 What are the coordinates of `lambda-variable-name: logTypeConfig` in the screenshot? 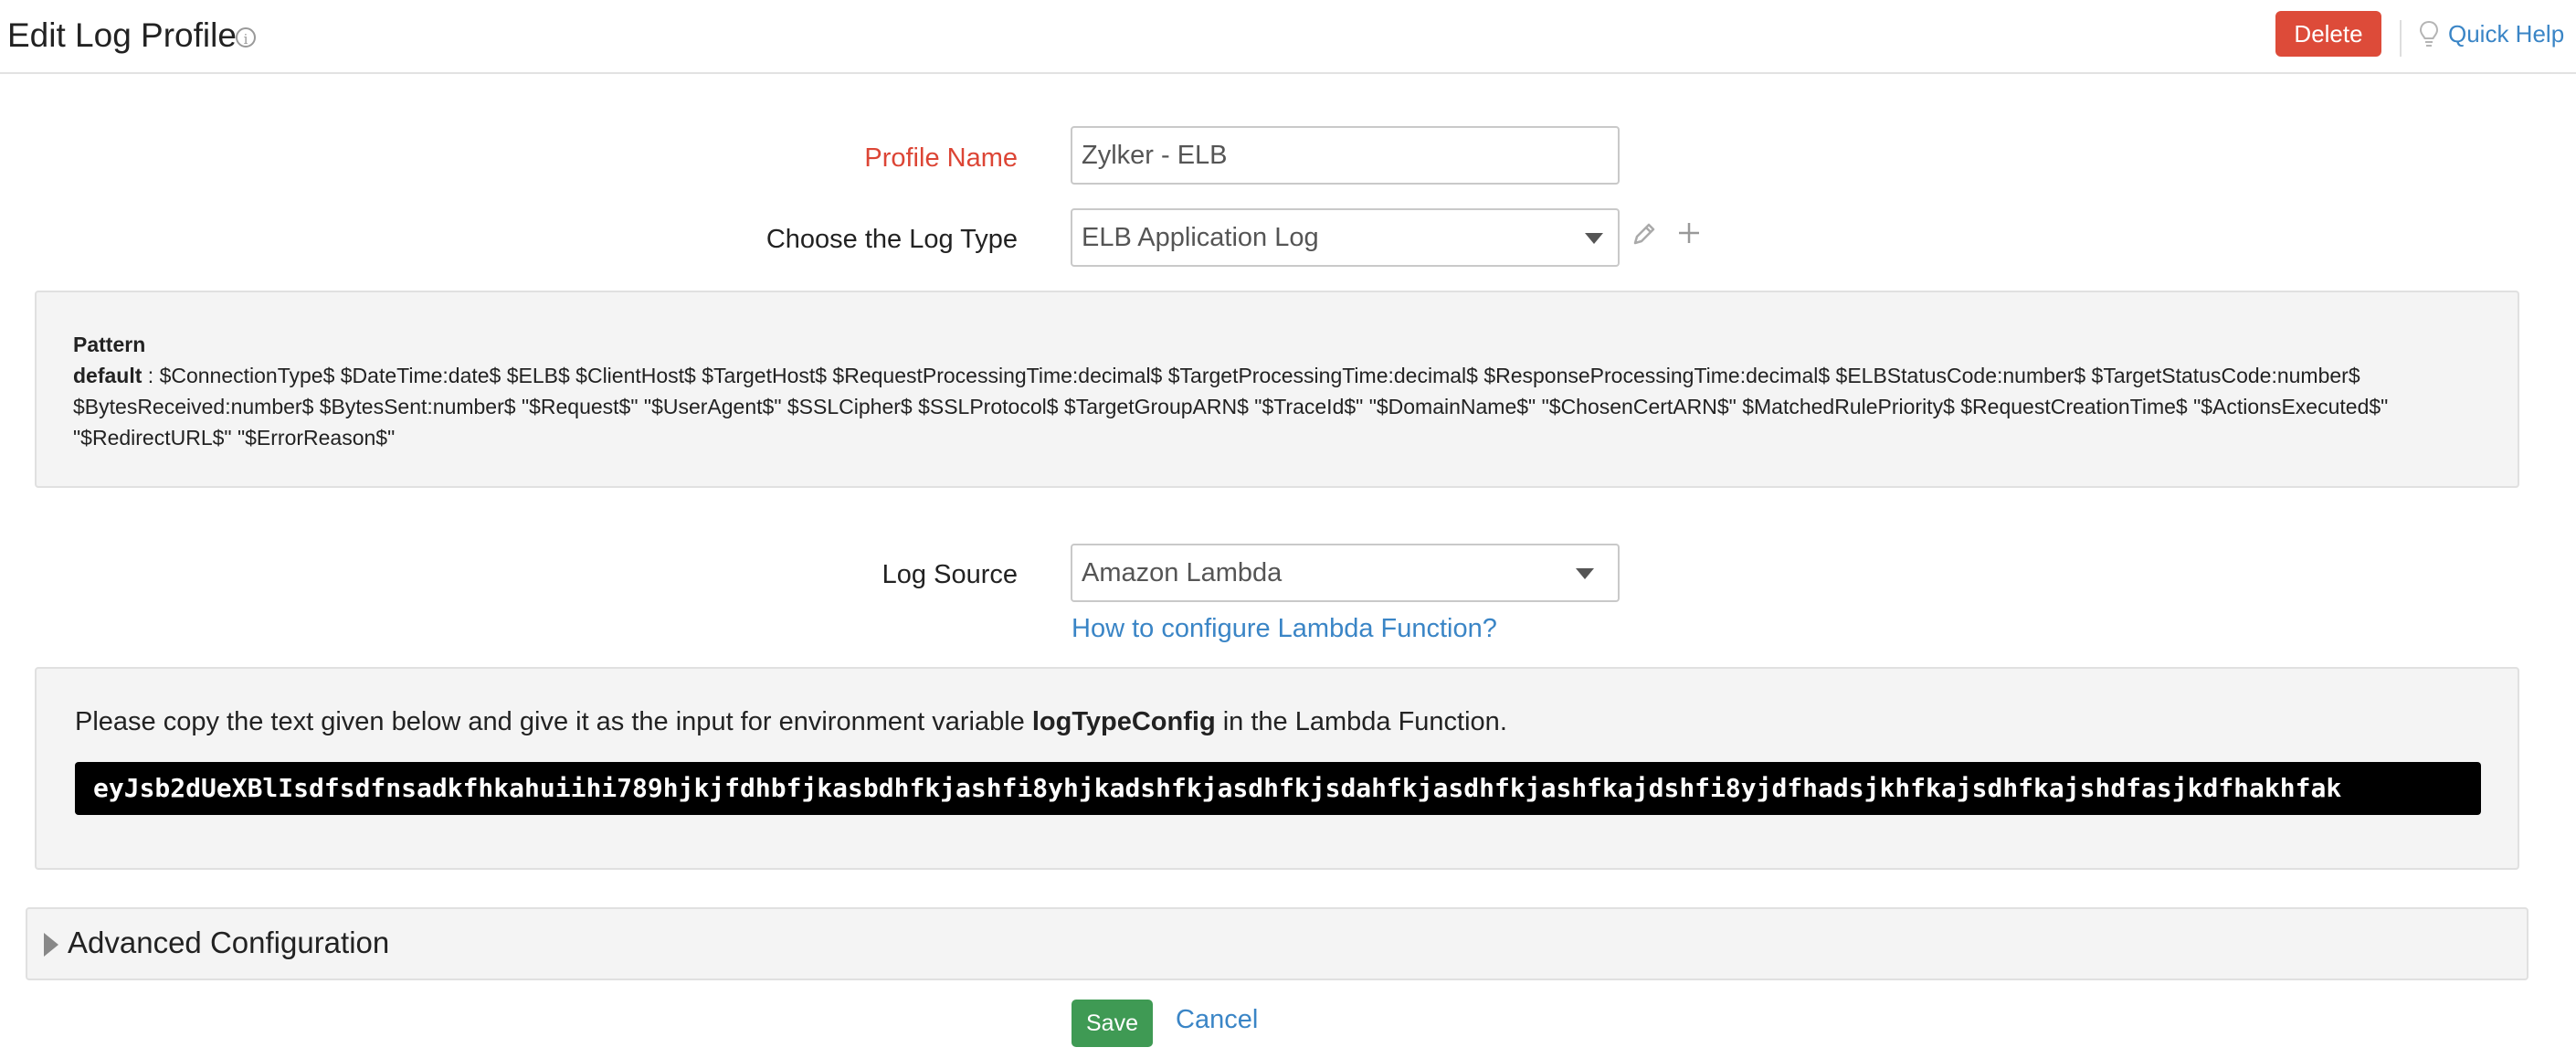 It's located at (1123, 721).